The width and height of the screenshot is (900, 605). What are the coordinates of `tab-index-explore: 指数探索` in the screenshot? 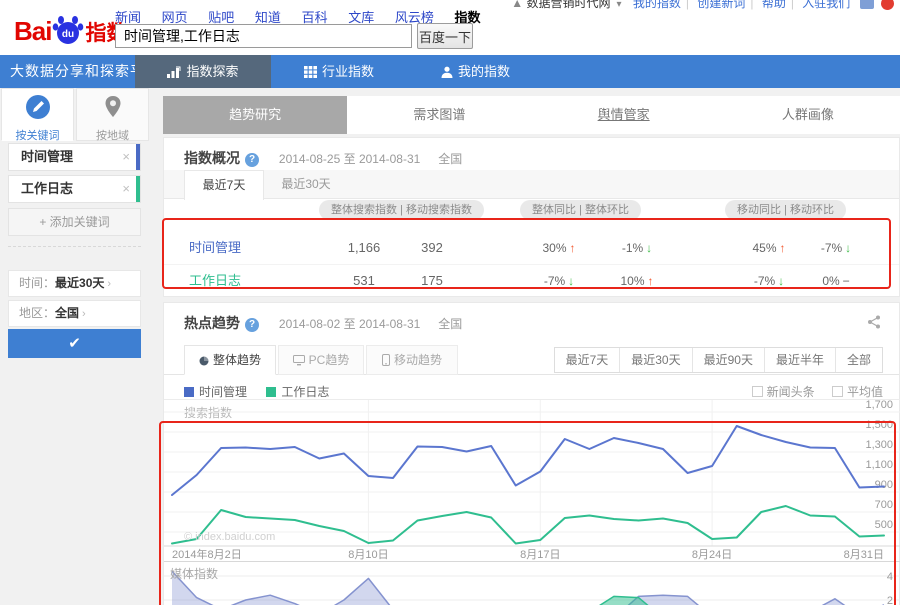 It's located at (203, 71).